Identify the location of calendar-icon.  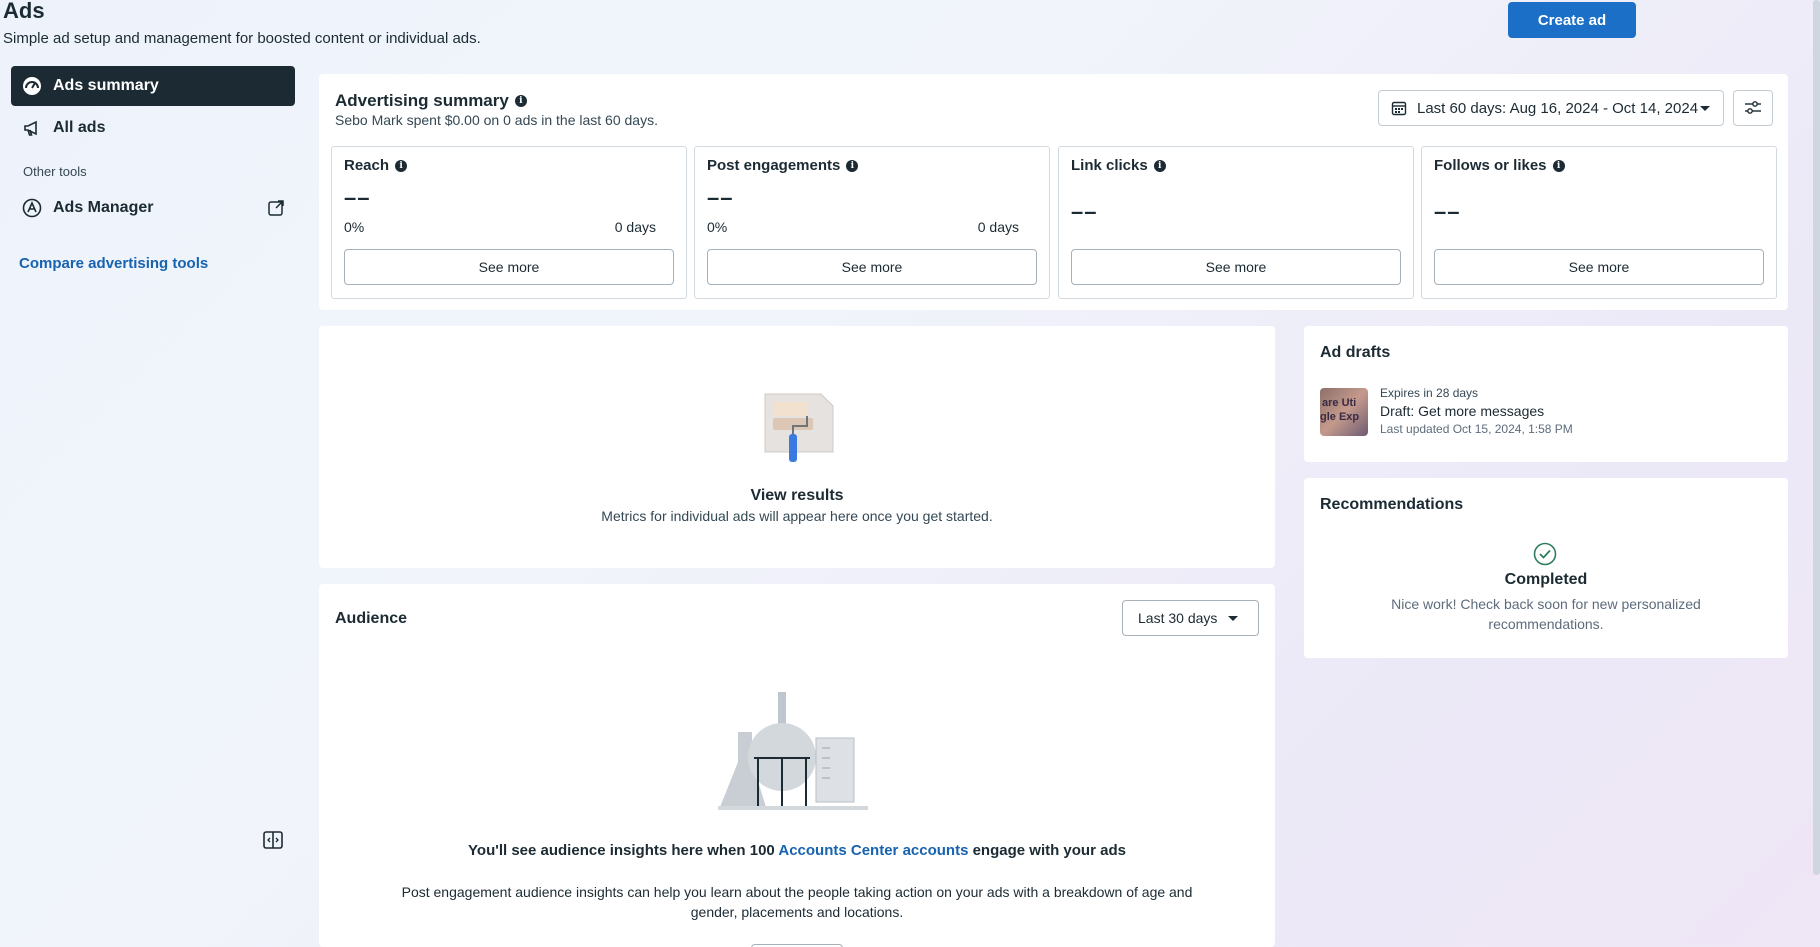
(1399, 108).